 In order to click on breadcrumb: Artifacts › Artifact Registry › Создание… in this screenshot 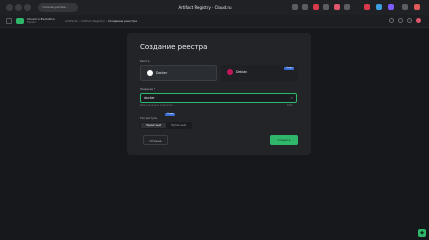, I will do `click(101, 21)`.